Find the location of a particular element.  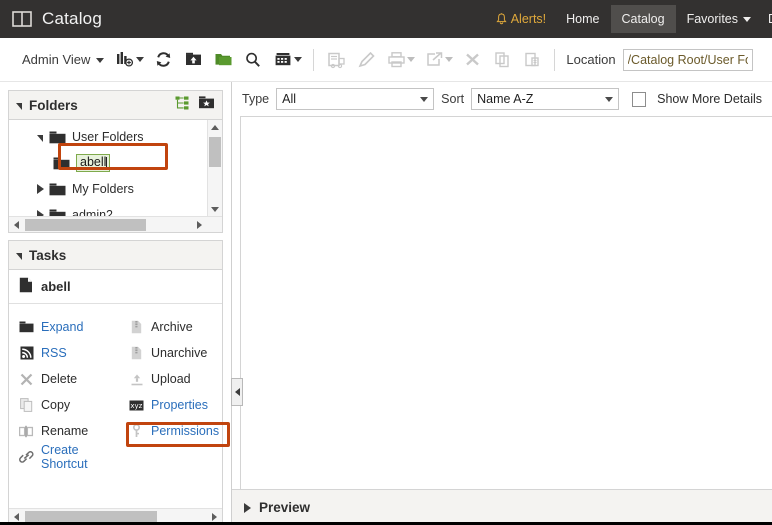

nav-item-favorites: Favorites is located at coordinates (719, 19).